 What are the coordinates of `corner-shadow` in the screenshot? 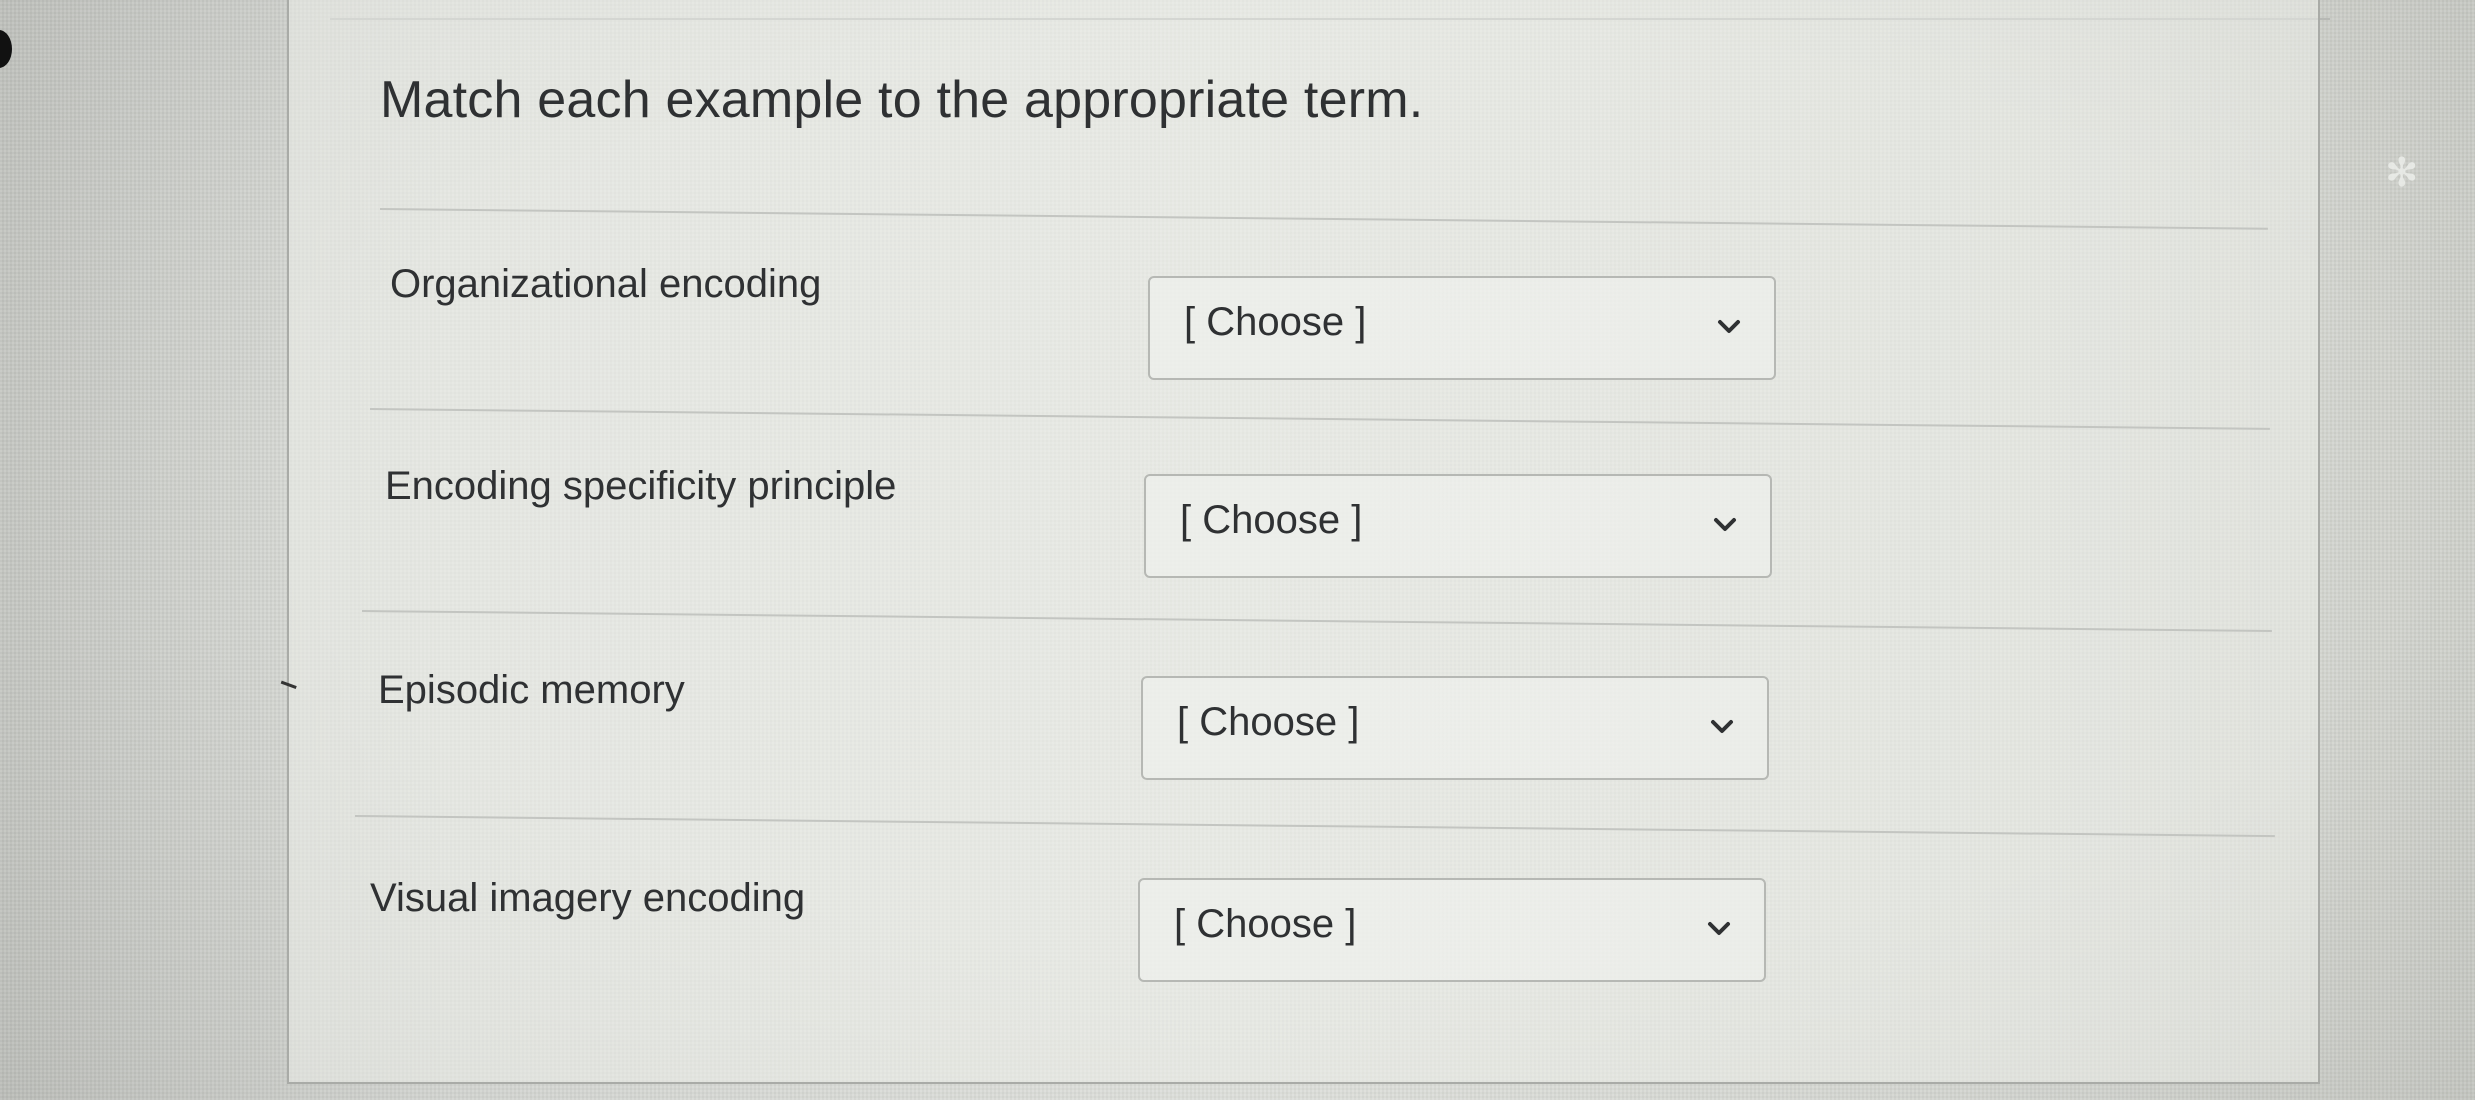 It's located at (6, 49).